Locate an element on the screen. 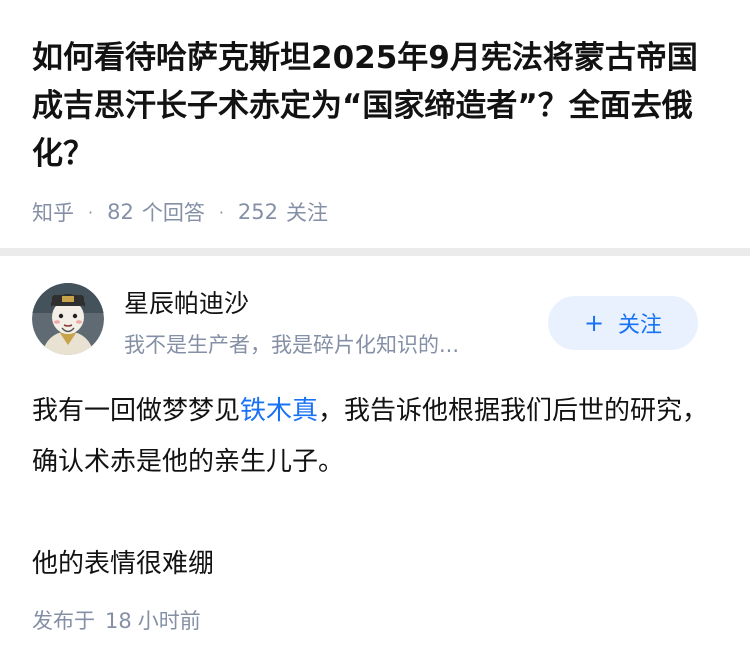 This screenshot has height=672, width=750. source-label: 知乎 is located at coordinates (53, 212).